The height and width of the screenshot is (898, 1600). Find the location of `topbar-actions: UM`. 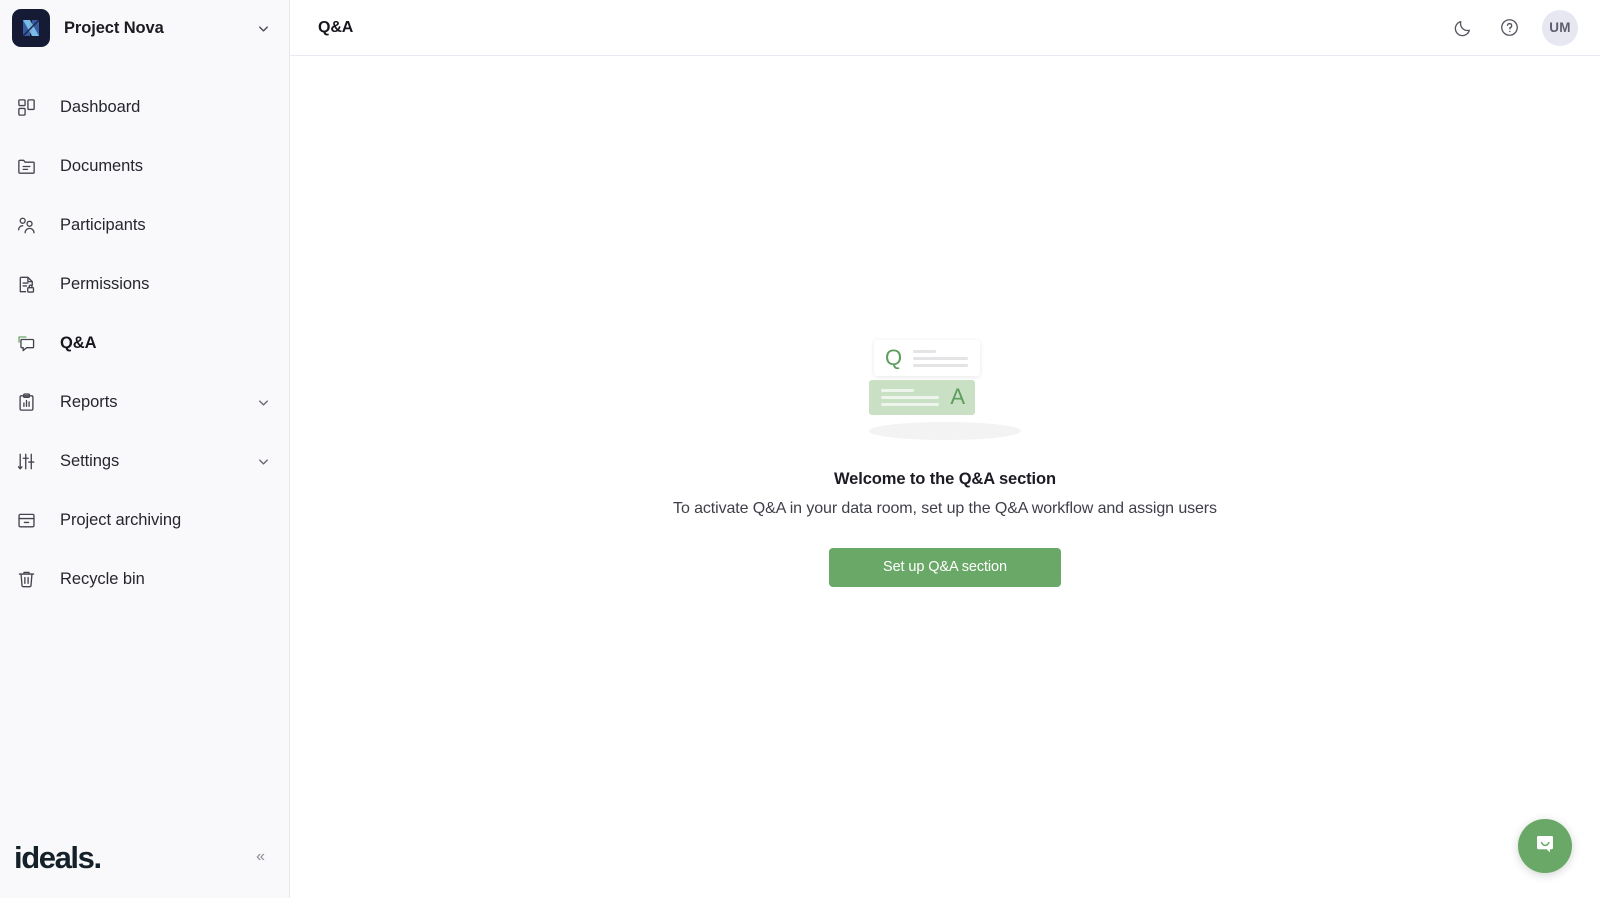

topbar-actions: UM is located at coordinates (1514, 27).